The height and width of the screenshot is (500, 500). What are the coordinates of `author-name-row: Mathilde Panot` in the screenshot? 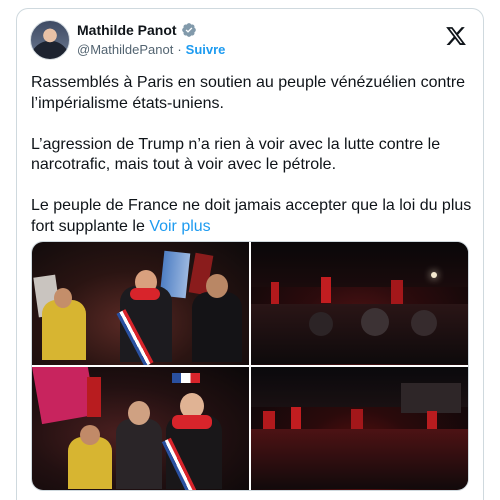 It's located at (137, 30).